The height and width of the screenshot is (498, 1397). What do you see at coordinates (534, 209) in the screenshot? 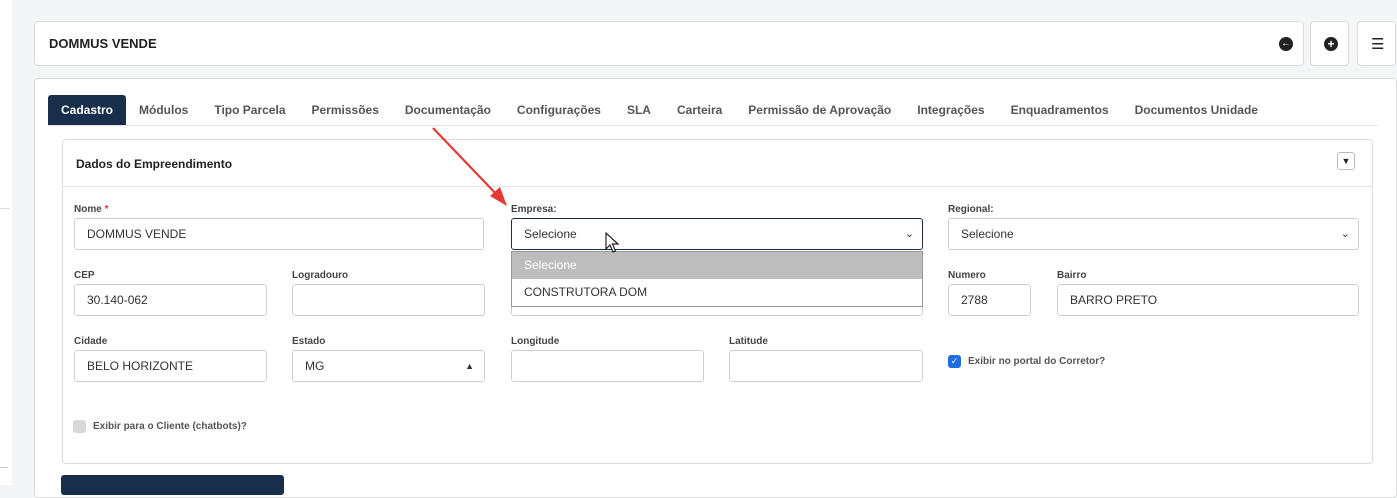
I see `empresa-label: Empresa:` at bounding box center [534, 209].